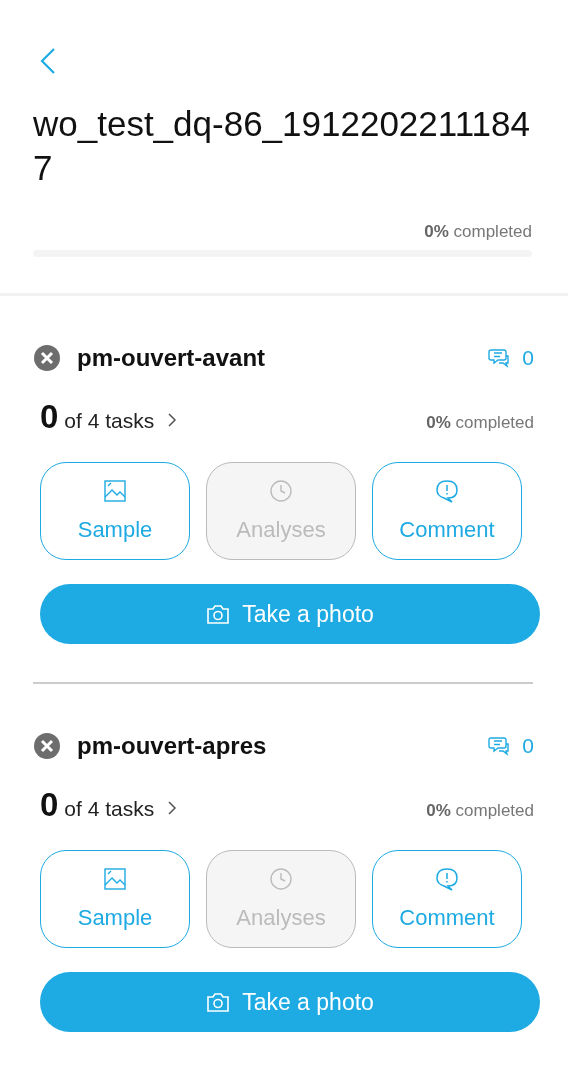 This screenshot has height=1074, width=568. I want to click on section-name: pm-ouvert-apres, so click(172, 746).